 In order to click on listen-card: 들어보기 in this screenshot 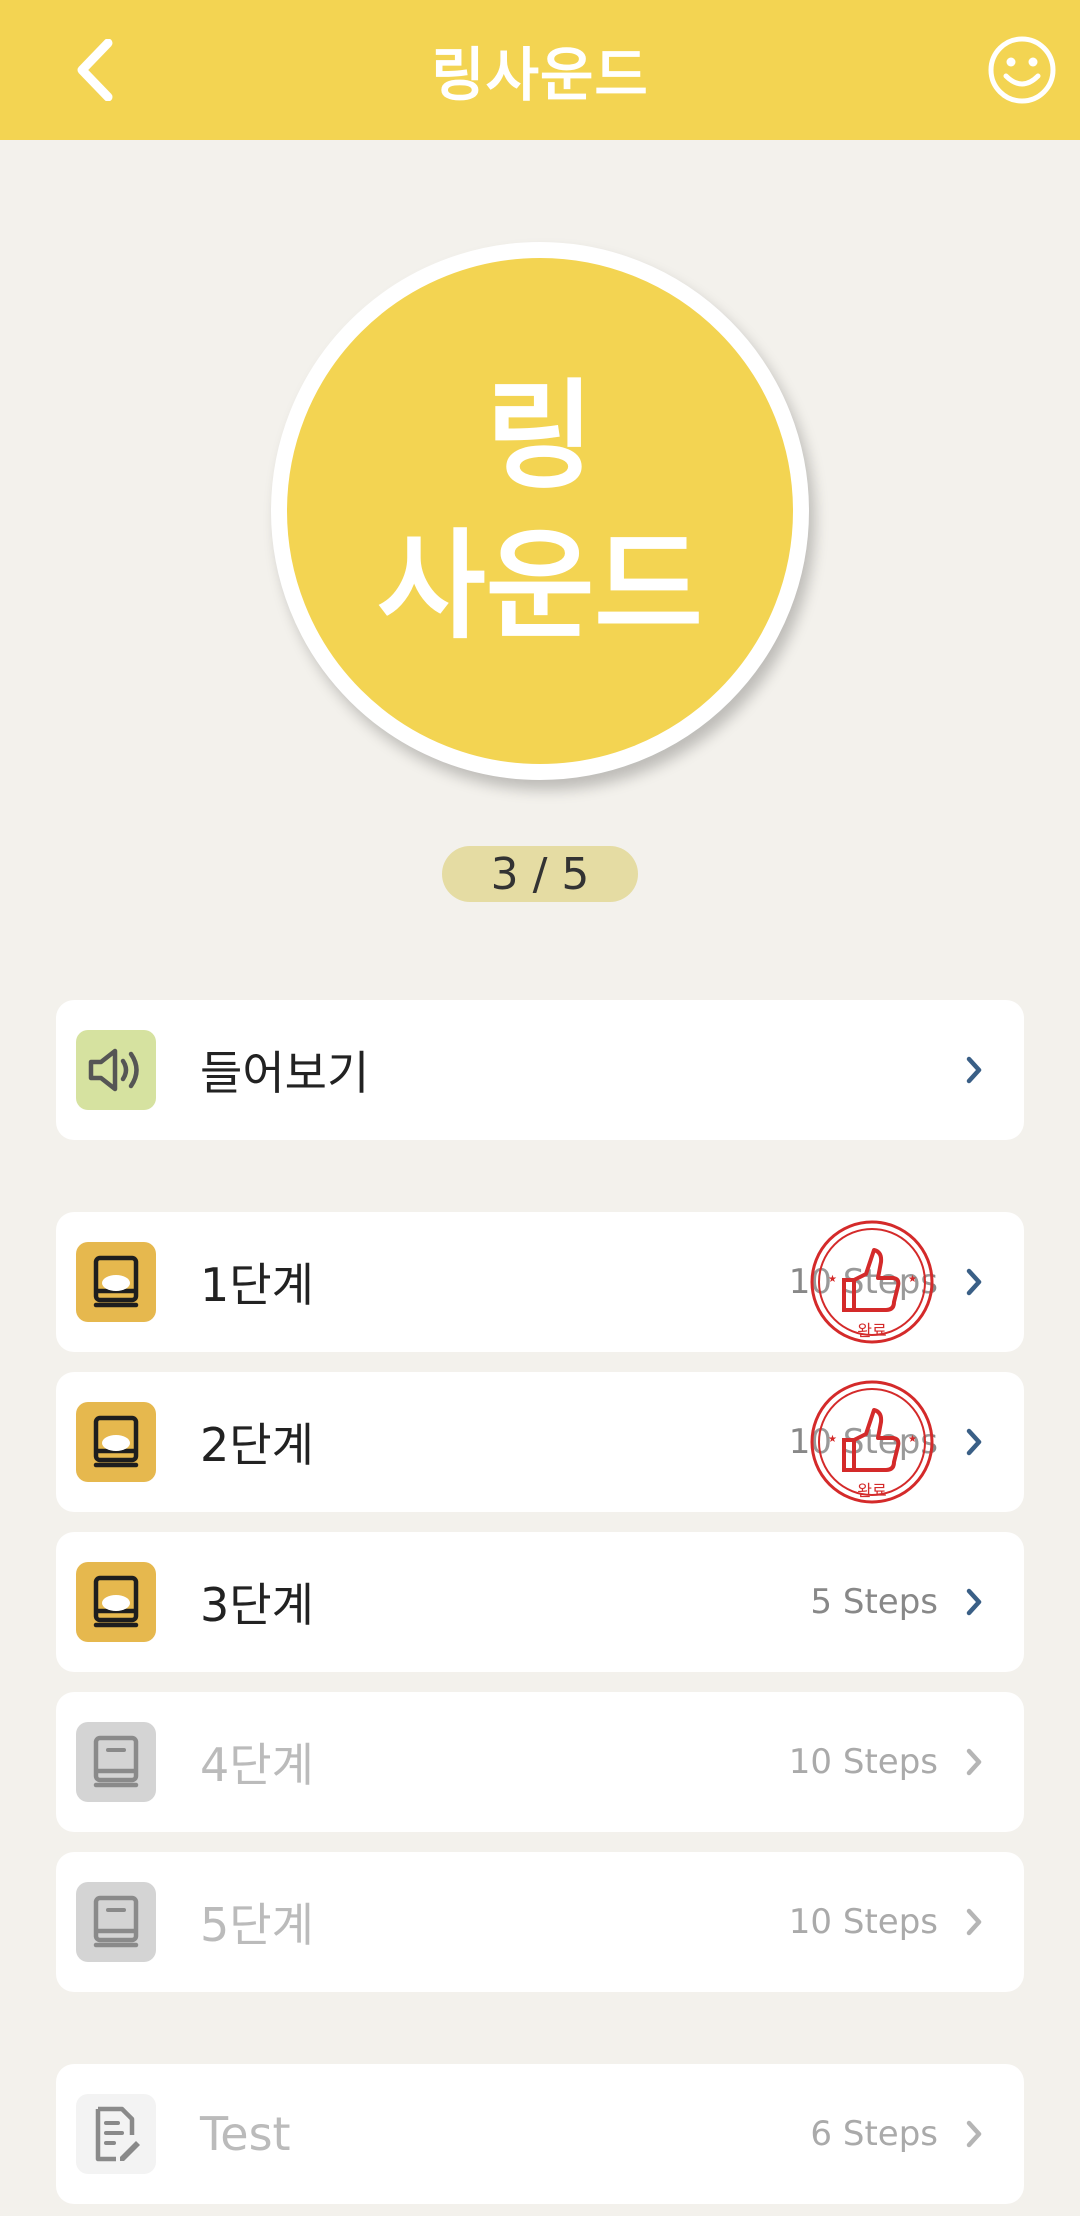, I will do `click(540, 1070)`.